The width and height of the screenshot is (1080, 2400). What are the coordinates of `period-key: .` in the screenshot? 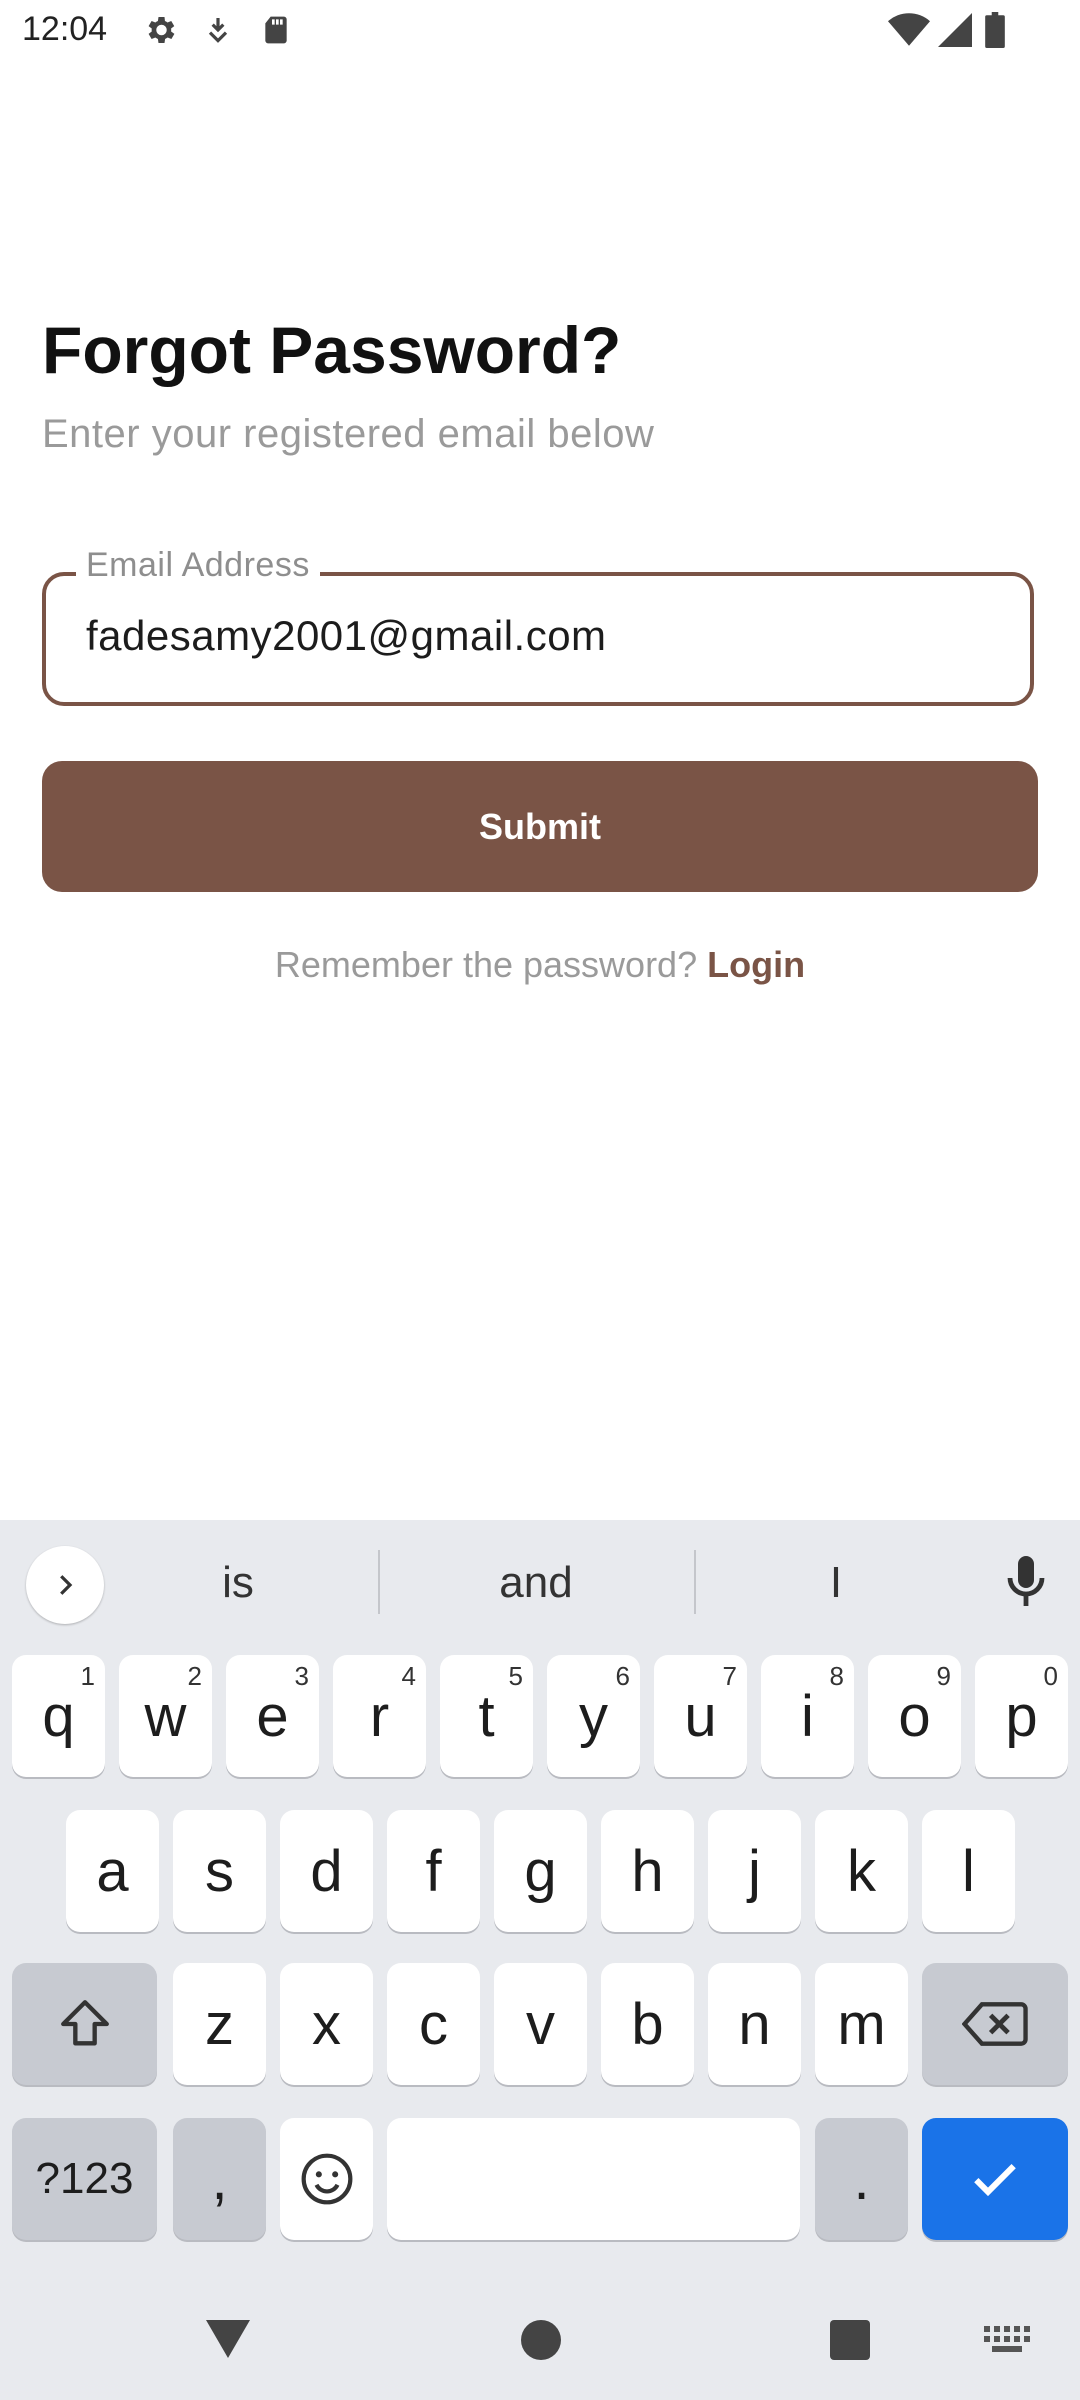 It's located at (861, 2179).